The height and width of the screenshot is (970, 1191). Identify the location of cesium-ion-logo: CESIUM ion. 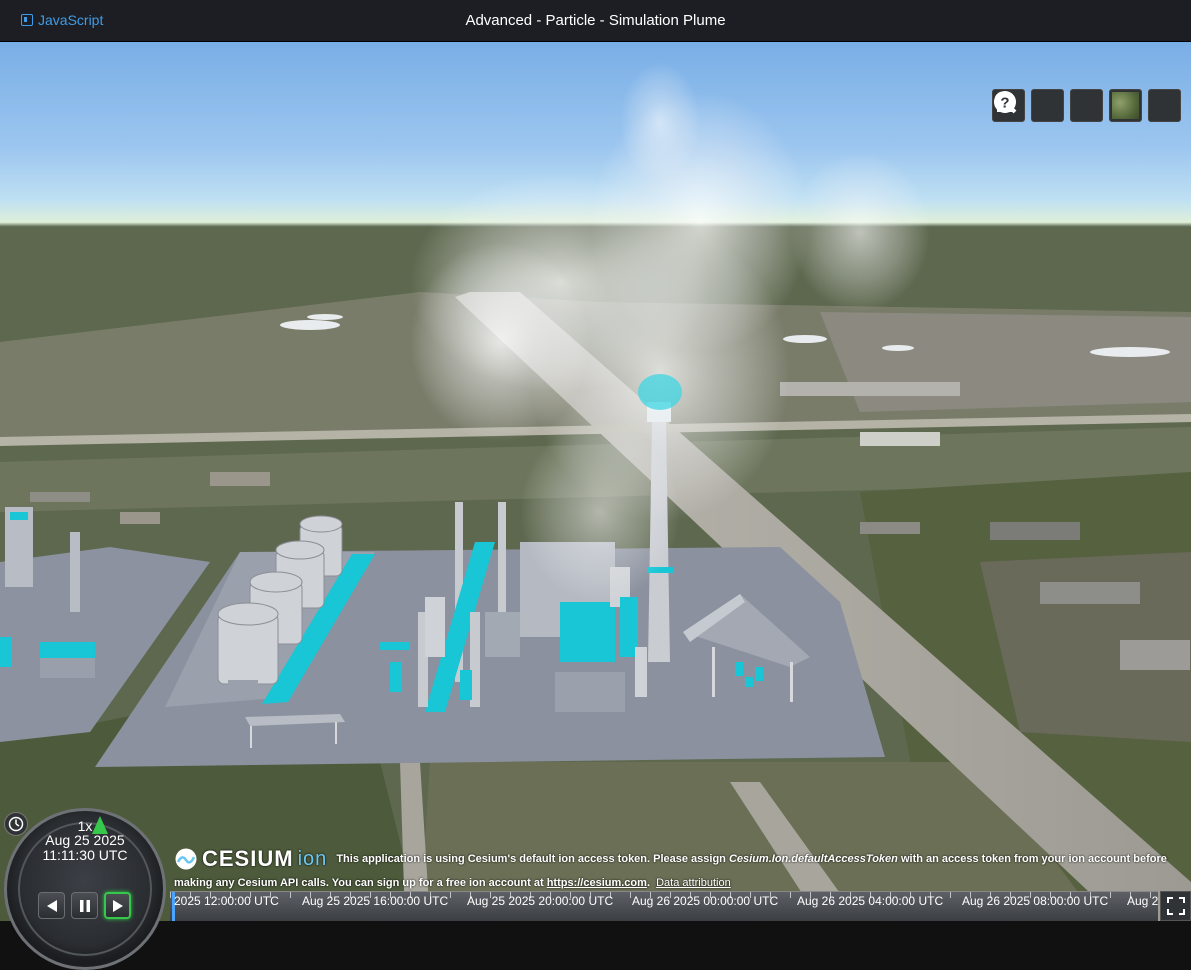
(250, 859).